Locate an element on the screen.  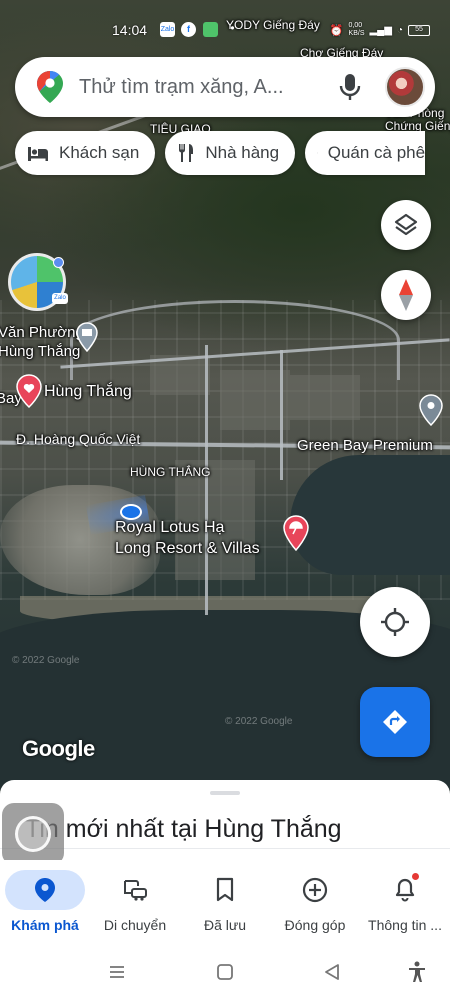
chip-coffee: Quán cà phê is located at coordinates (365, 153).